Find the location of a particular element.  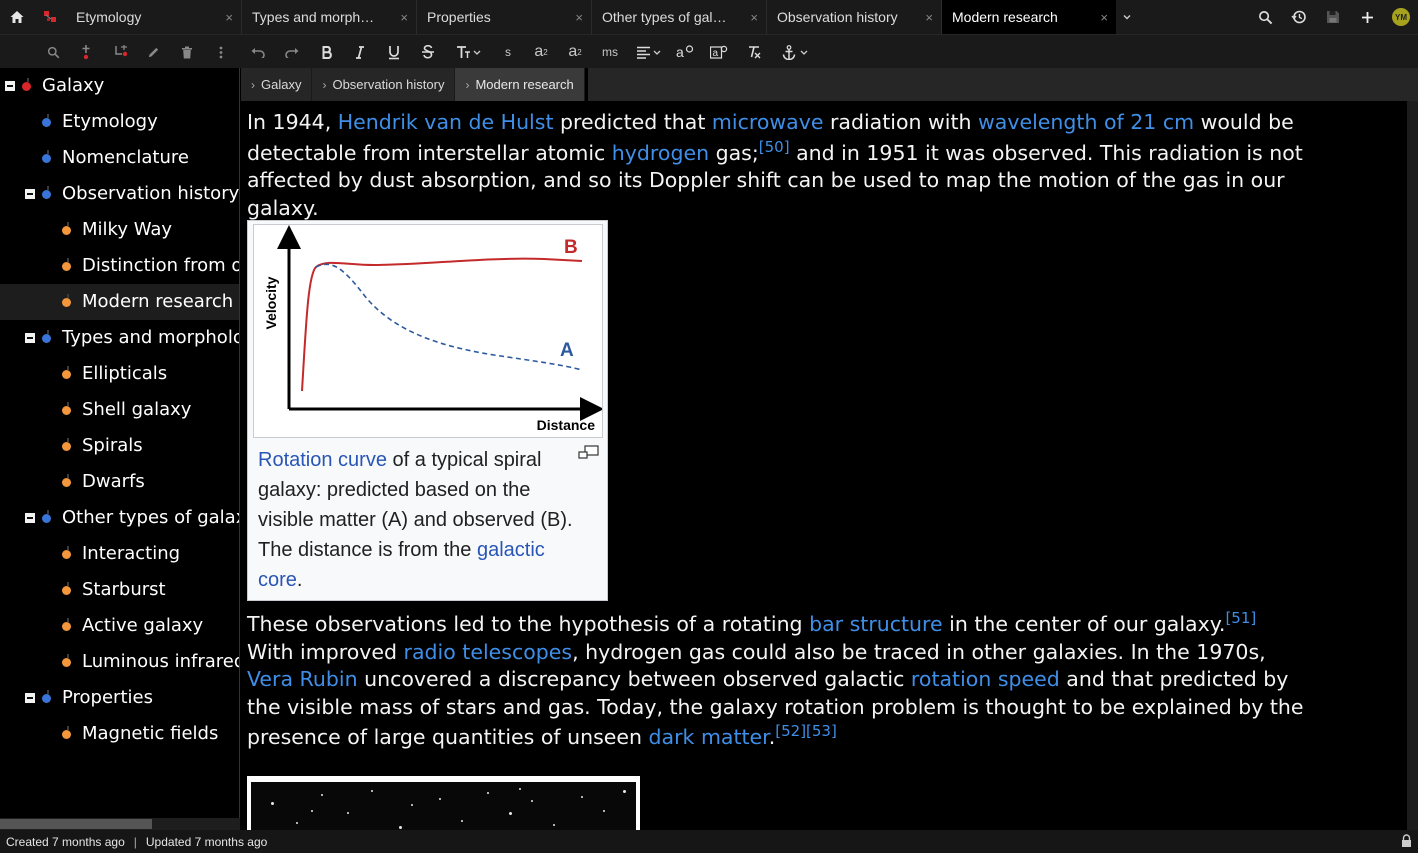

tree-horizontal-scrollbar is located at coordinates (120, 824).